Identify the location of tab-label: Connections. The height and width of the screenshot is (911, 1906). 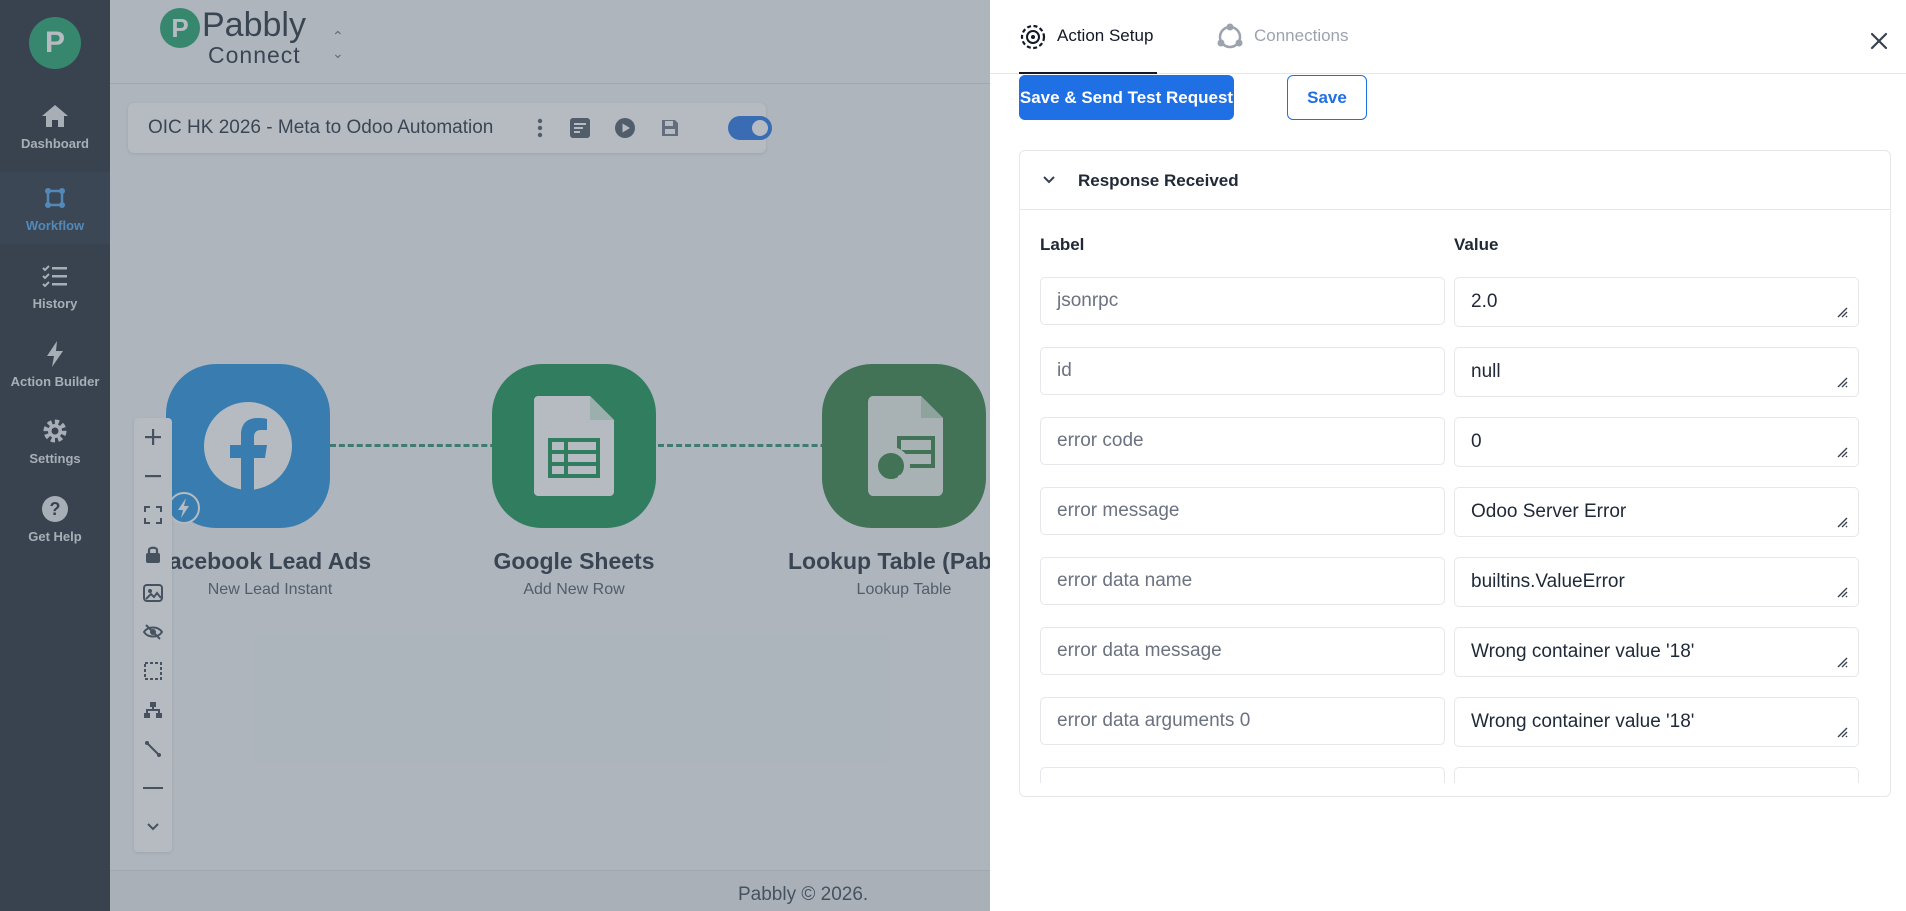
(1301, 35).